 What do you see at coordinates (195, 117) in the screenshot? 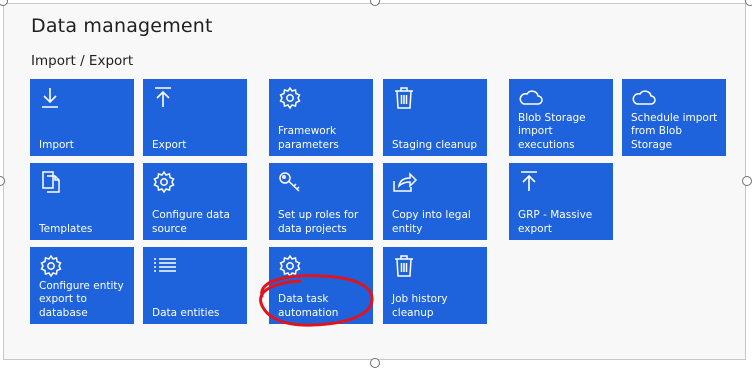
I see `tile-export: Export` at bounding box center [195, 117].